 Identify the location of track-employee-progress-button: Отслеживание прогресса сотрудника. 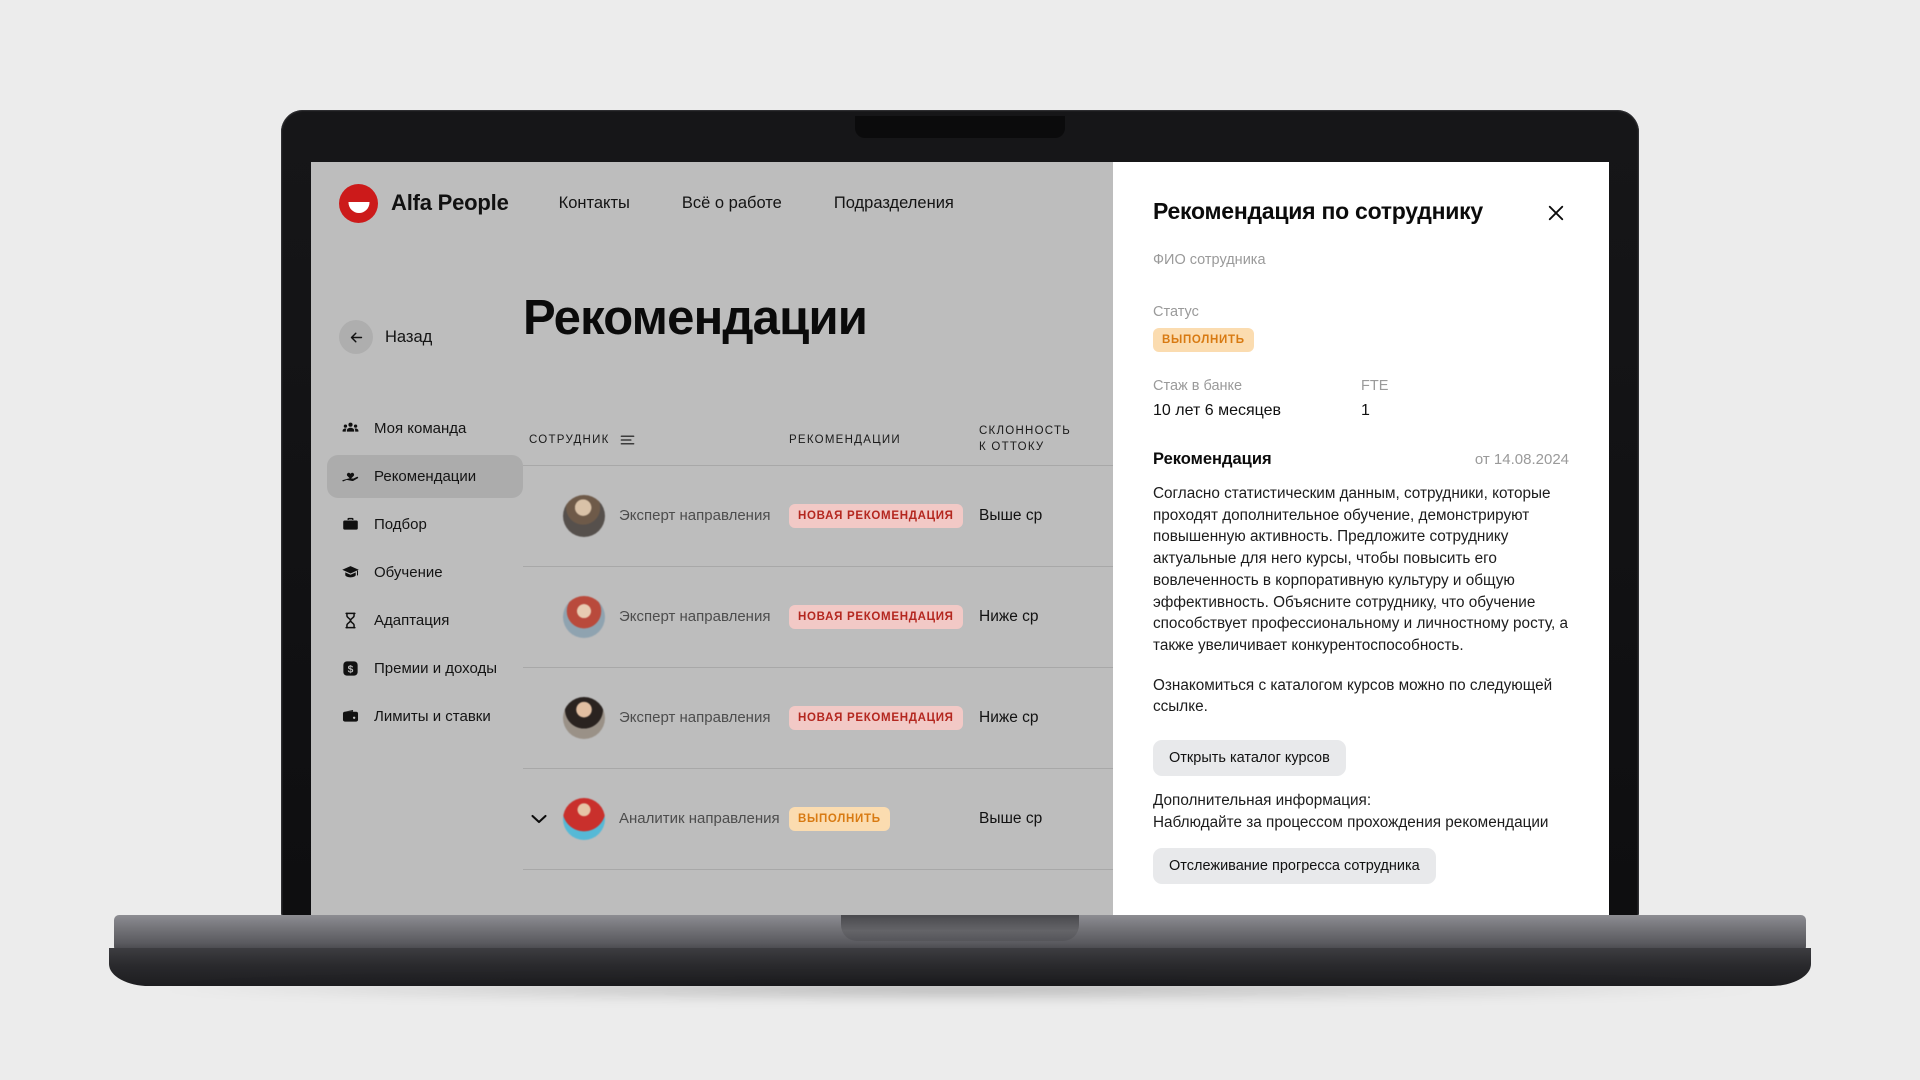
(1294, 865).